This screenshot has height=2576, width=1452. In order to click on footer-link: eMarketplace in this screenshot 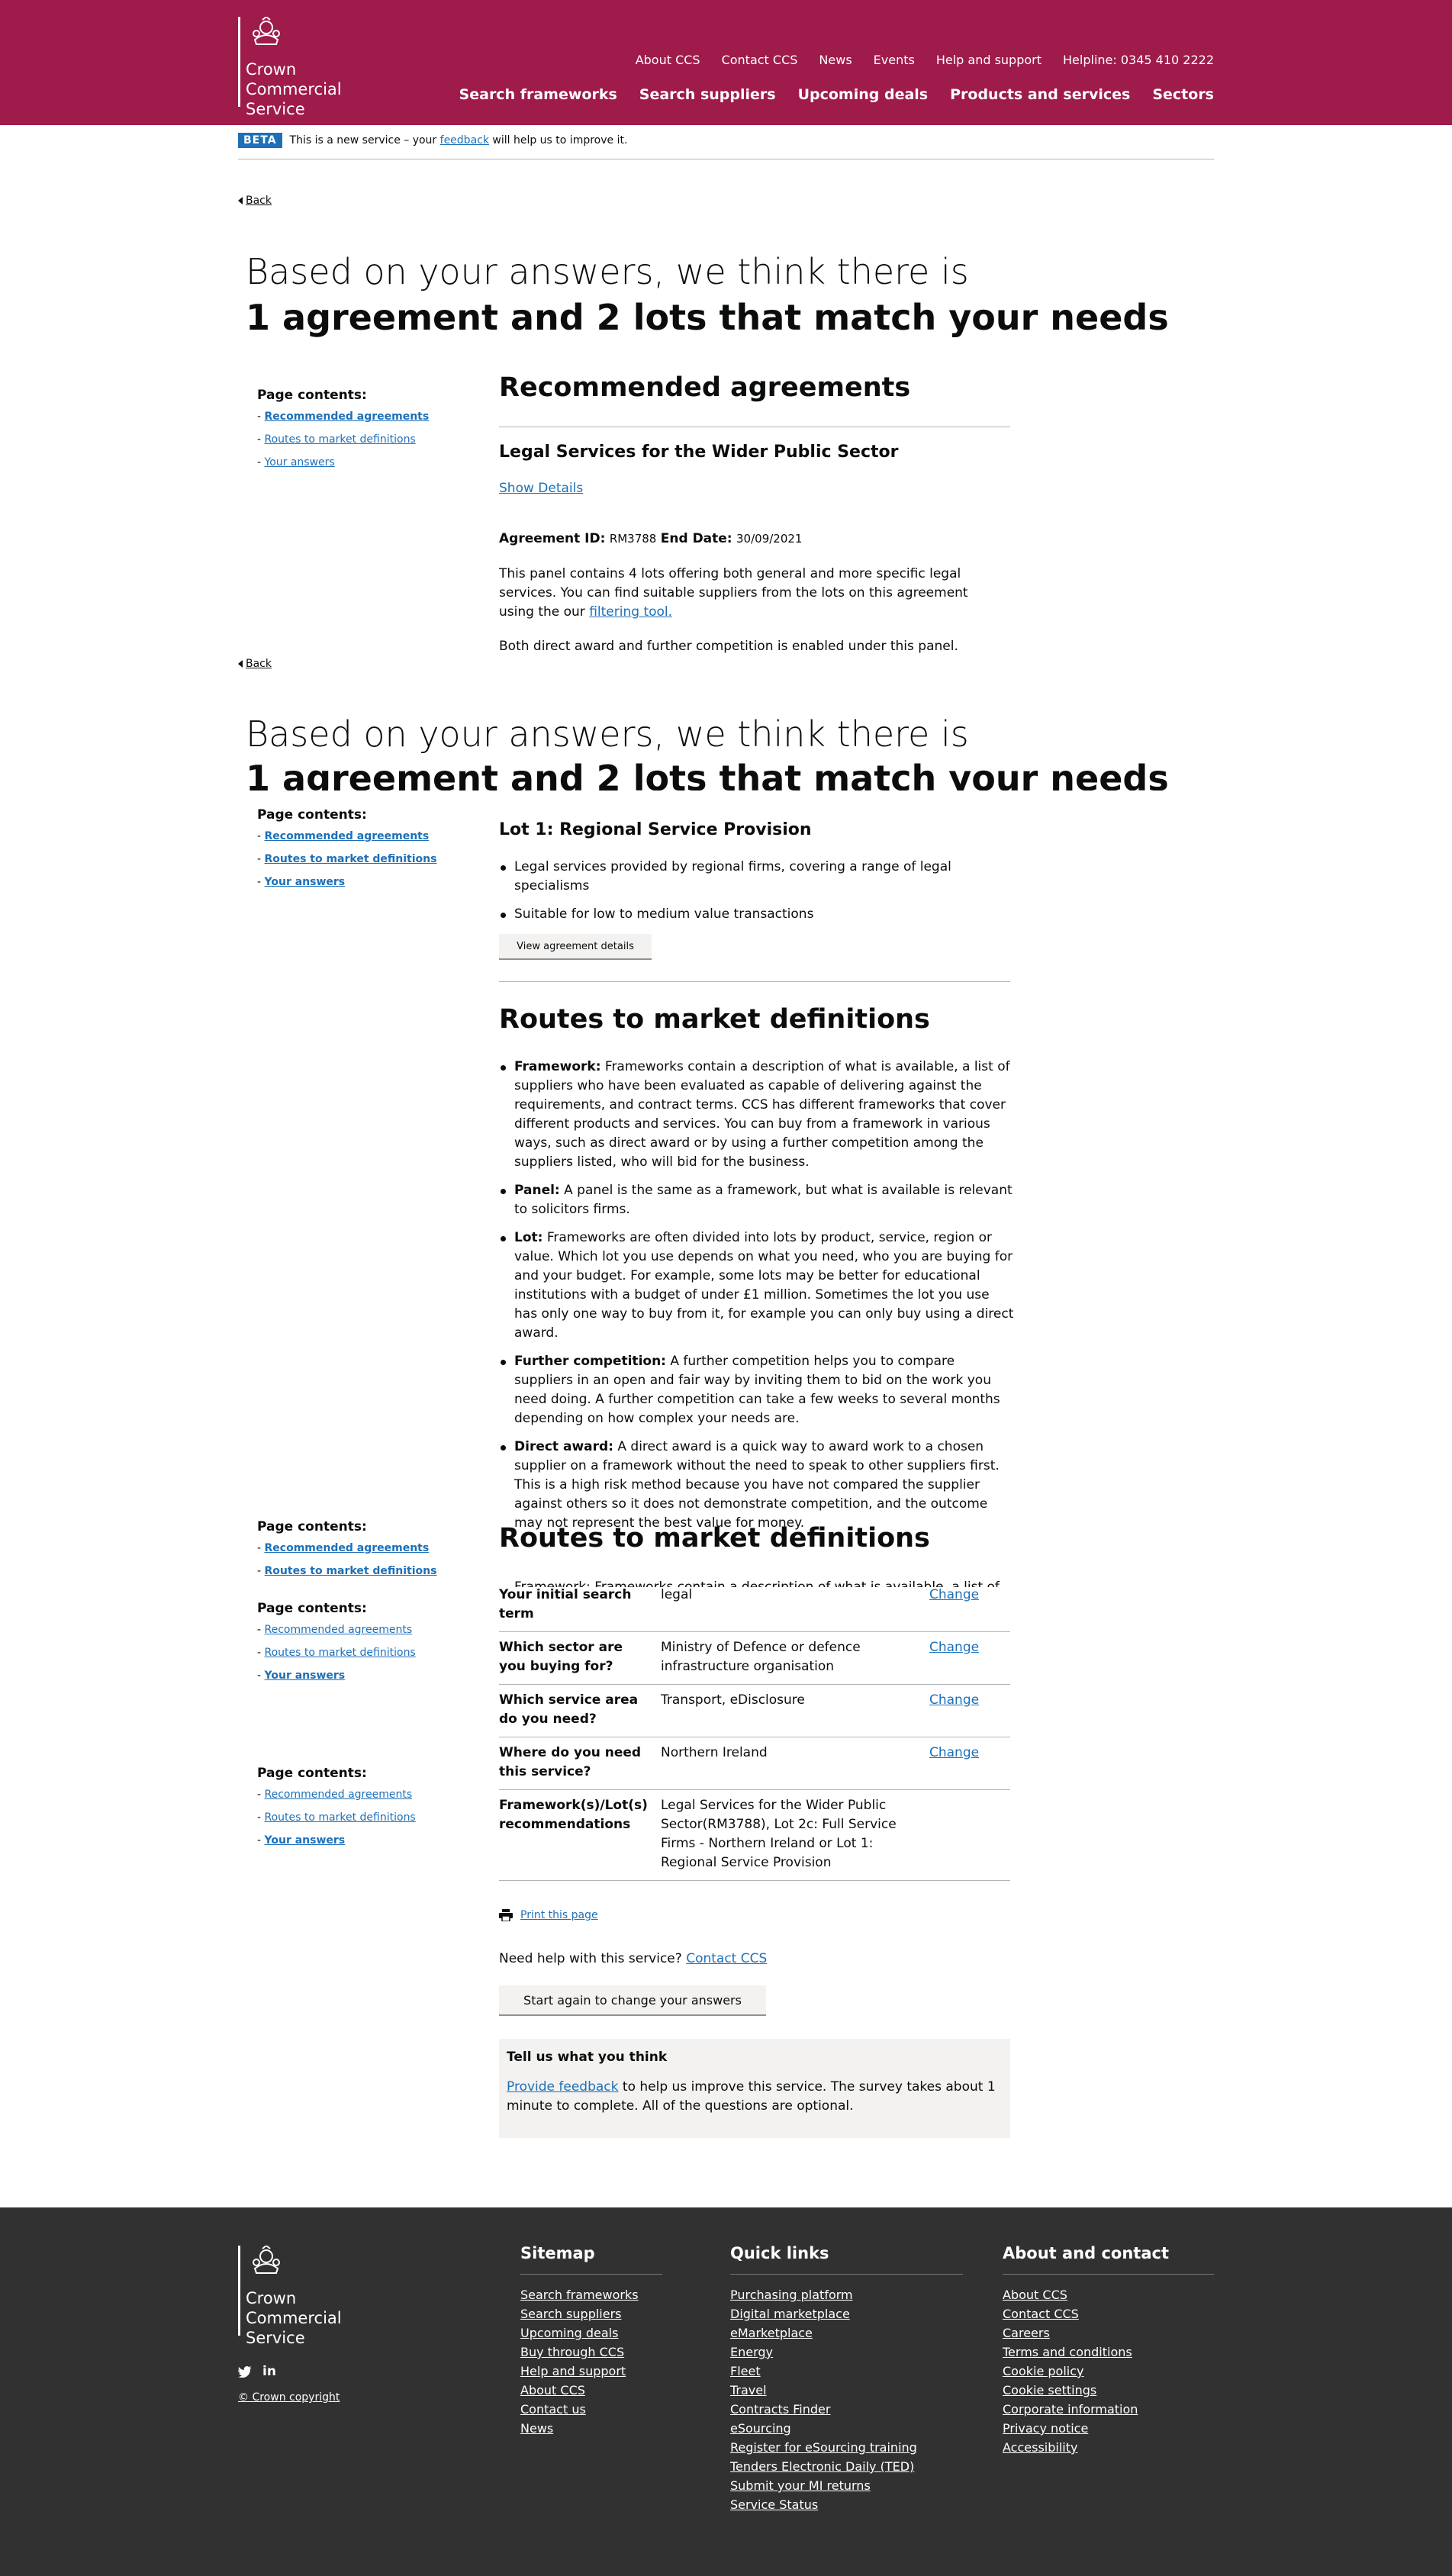, I will do `click(771, 2333)`.